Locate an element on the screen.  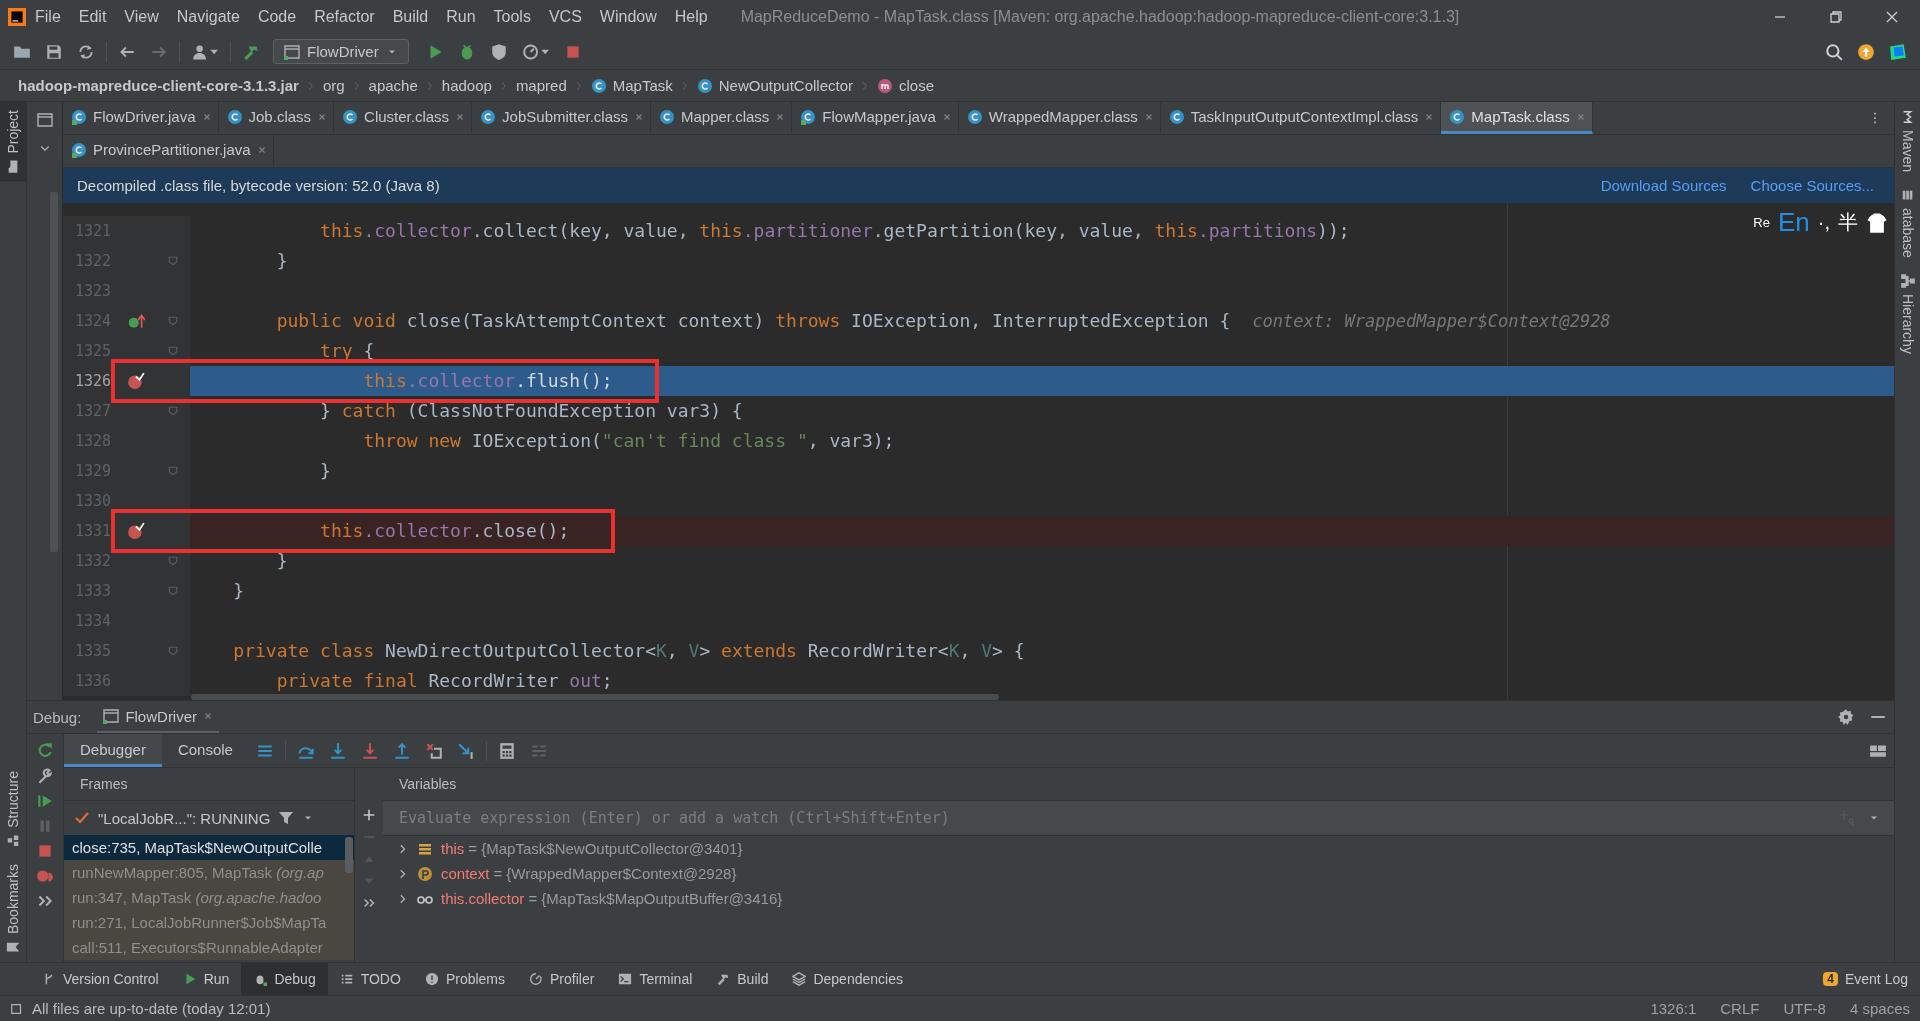
restore-icon is located at coordinates (1836, 17).